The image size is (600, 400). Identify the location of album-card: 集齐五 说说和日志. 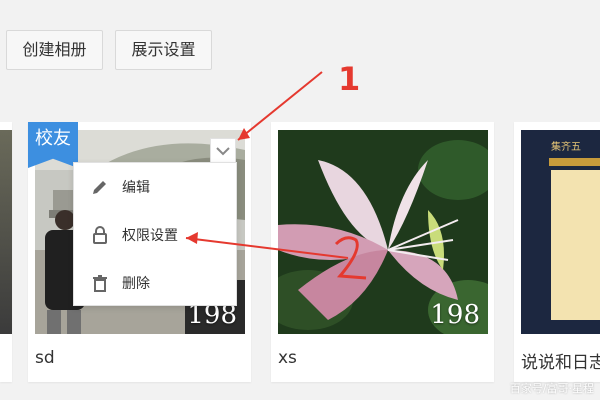
(557, 252).